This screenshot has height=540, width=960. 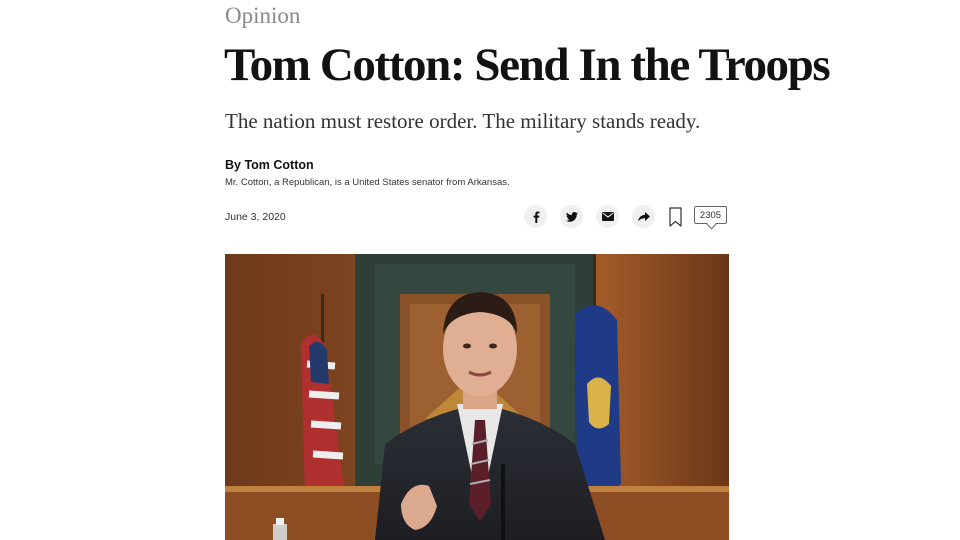 I want to click on share-arrow-icon, so click(x=643, y=216).